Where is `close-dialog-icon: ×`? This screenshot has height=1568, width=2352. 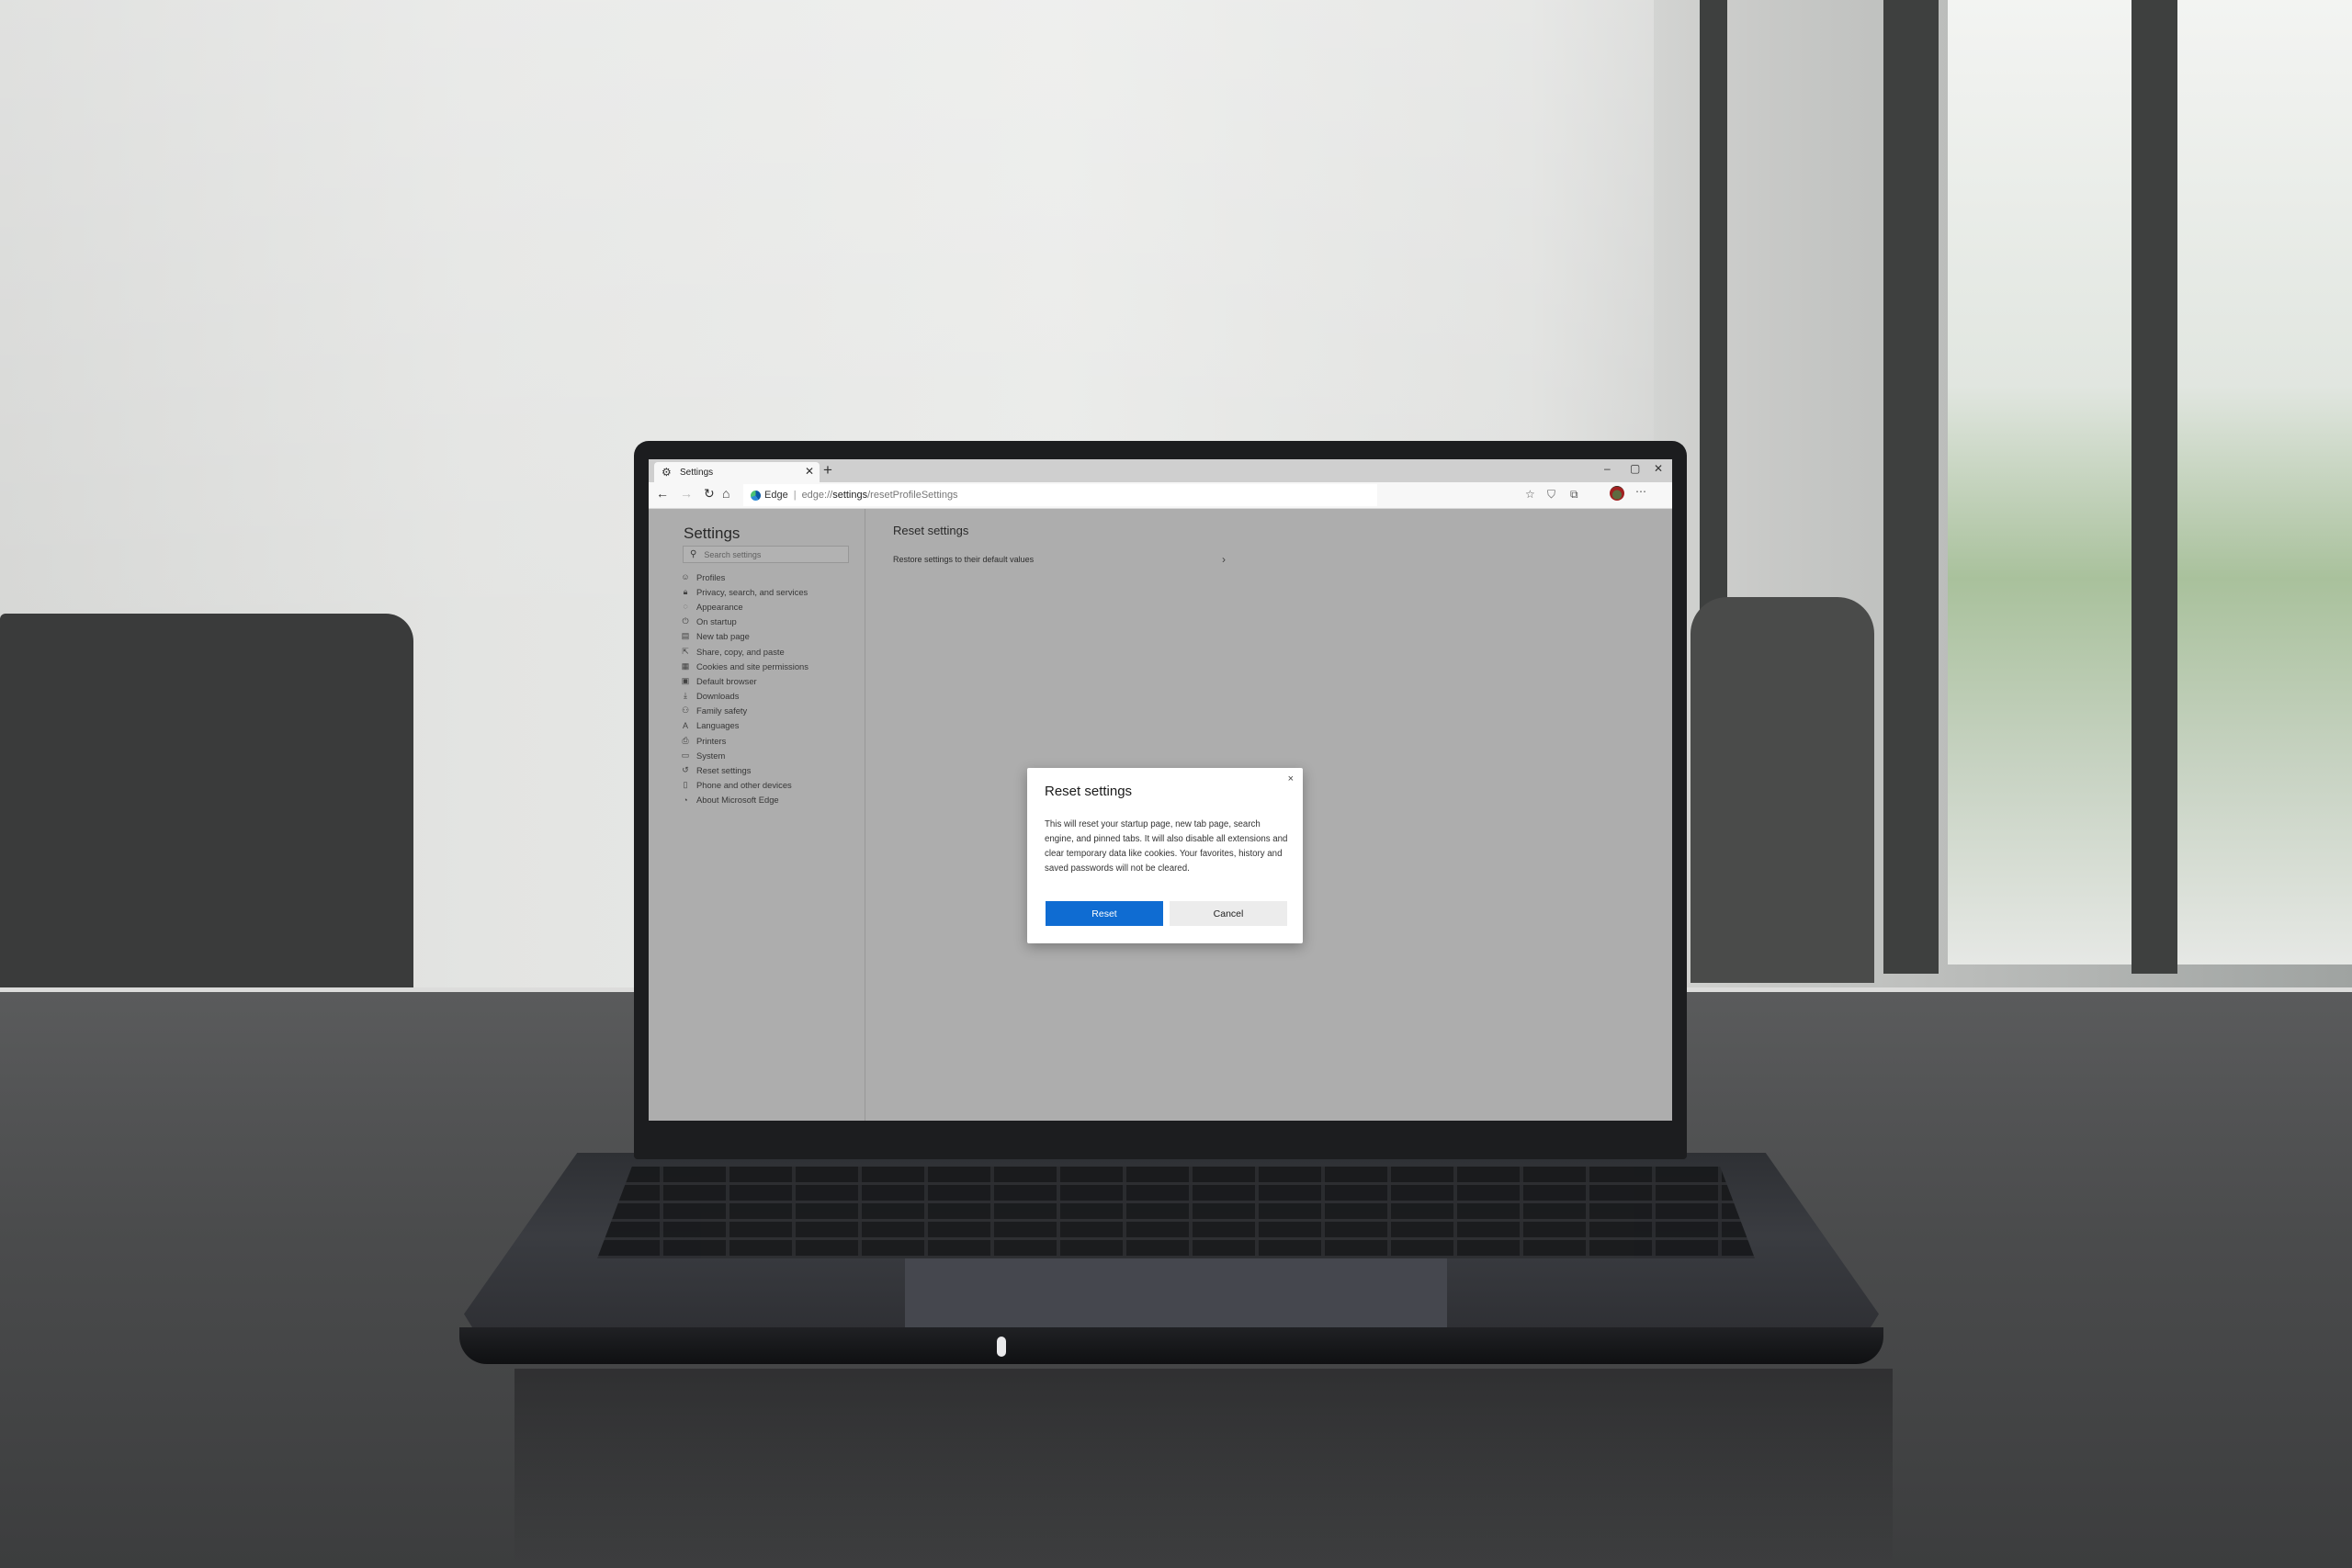 close-dialog-icon: × is located at coordinates (1291, 779).